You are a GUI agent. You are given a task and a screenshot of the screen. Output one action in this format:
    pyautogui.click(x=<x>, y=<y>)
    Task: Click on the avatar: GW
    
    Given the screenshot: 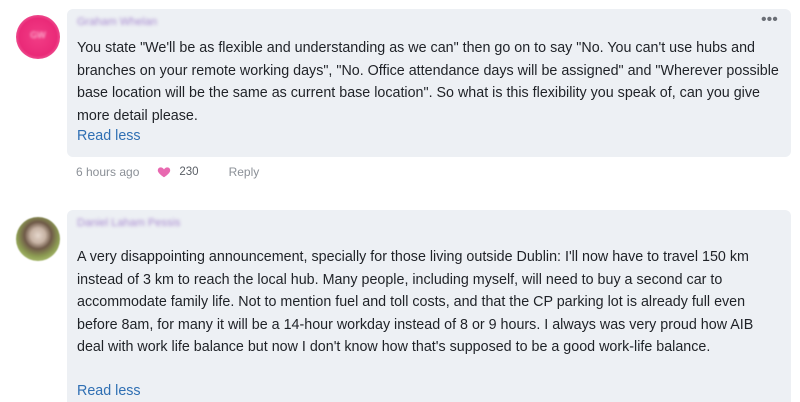 What is the action you would take?
    pyautogui.click(x=38, y=37)
    